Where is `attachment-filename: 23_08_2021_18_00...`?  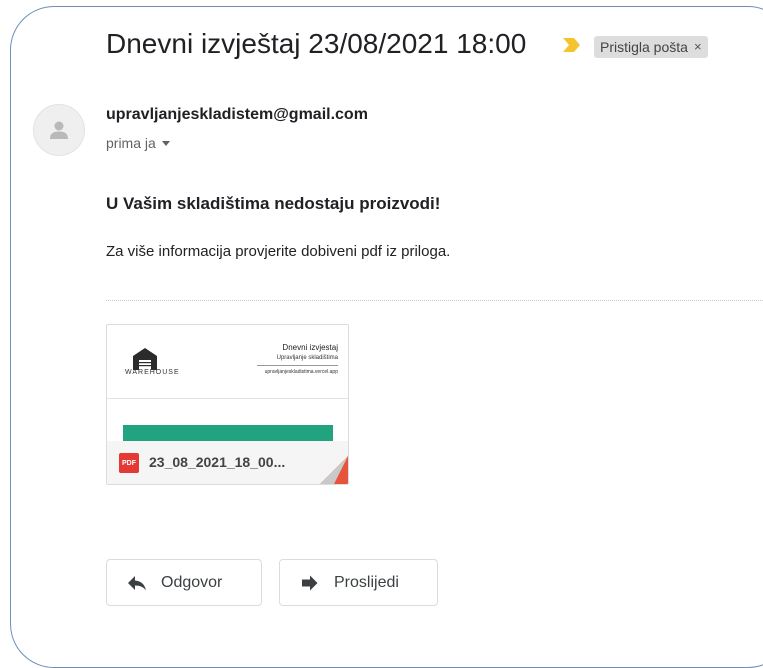 attachment-filename: 23_08_2021_18_00... is located at coordinates (217, 462).